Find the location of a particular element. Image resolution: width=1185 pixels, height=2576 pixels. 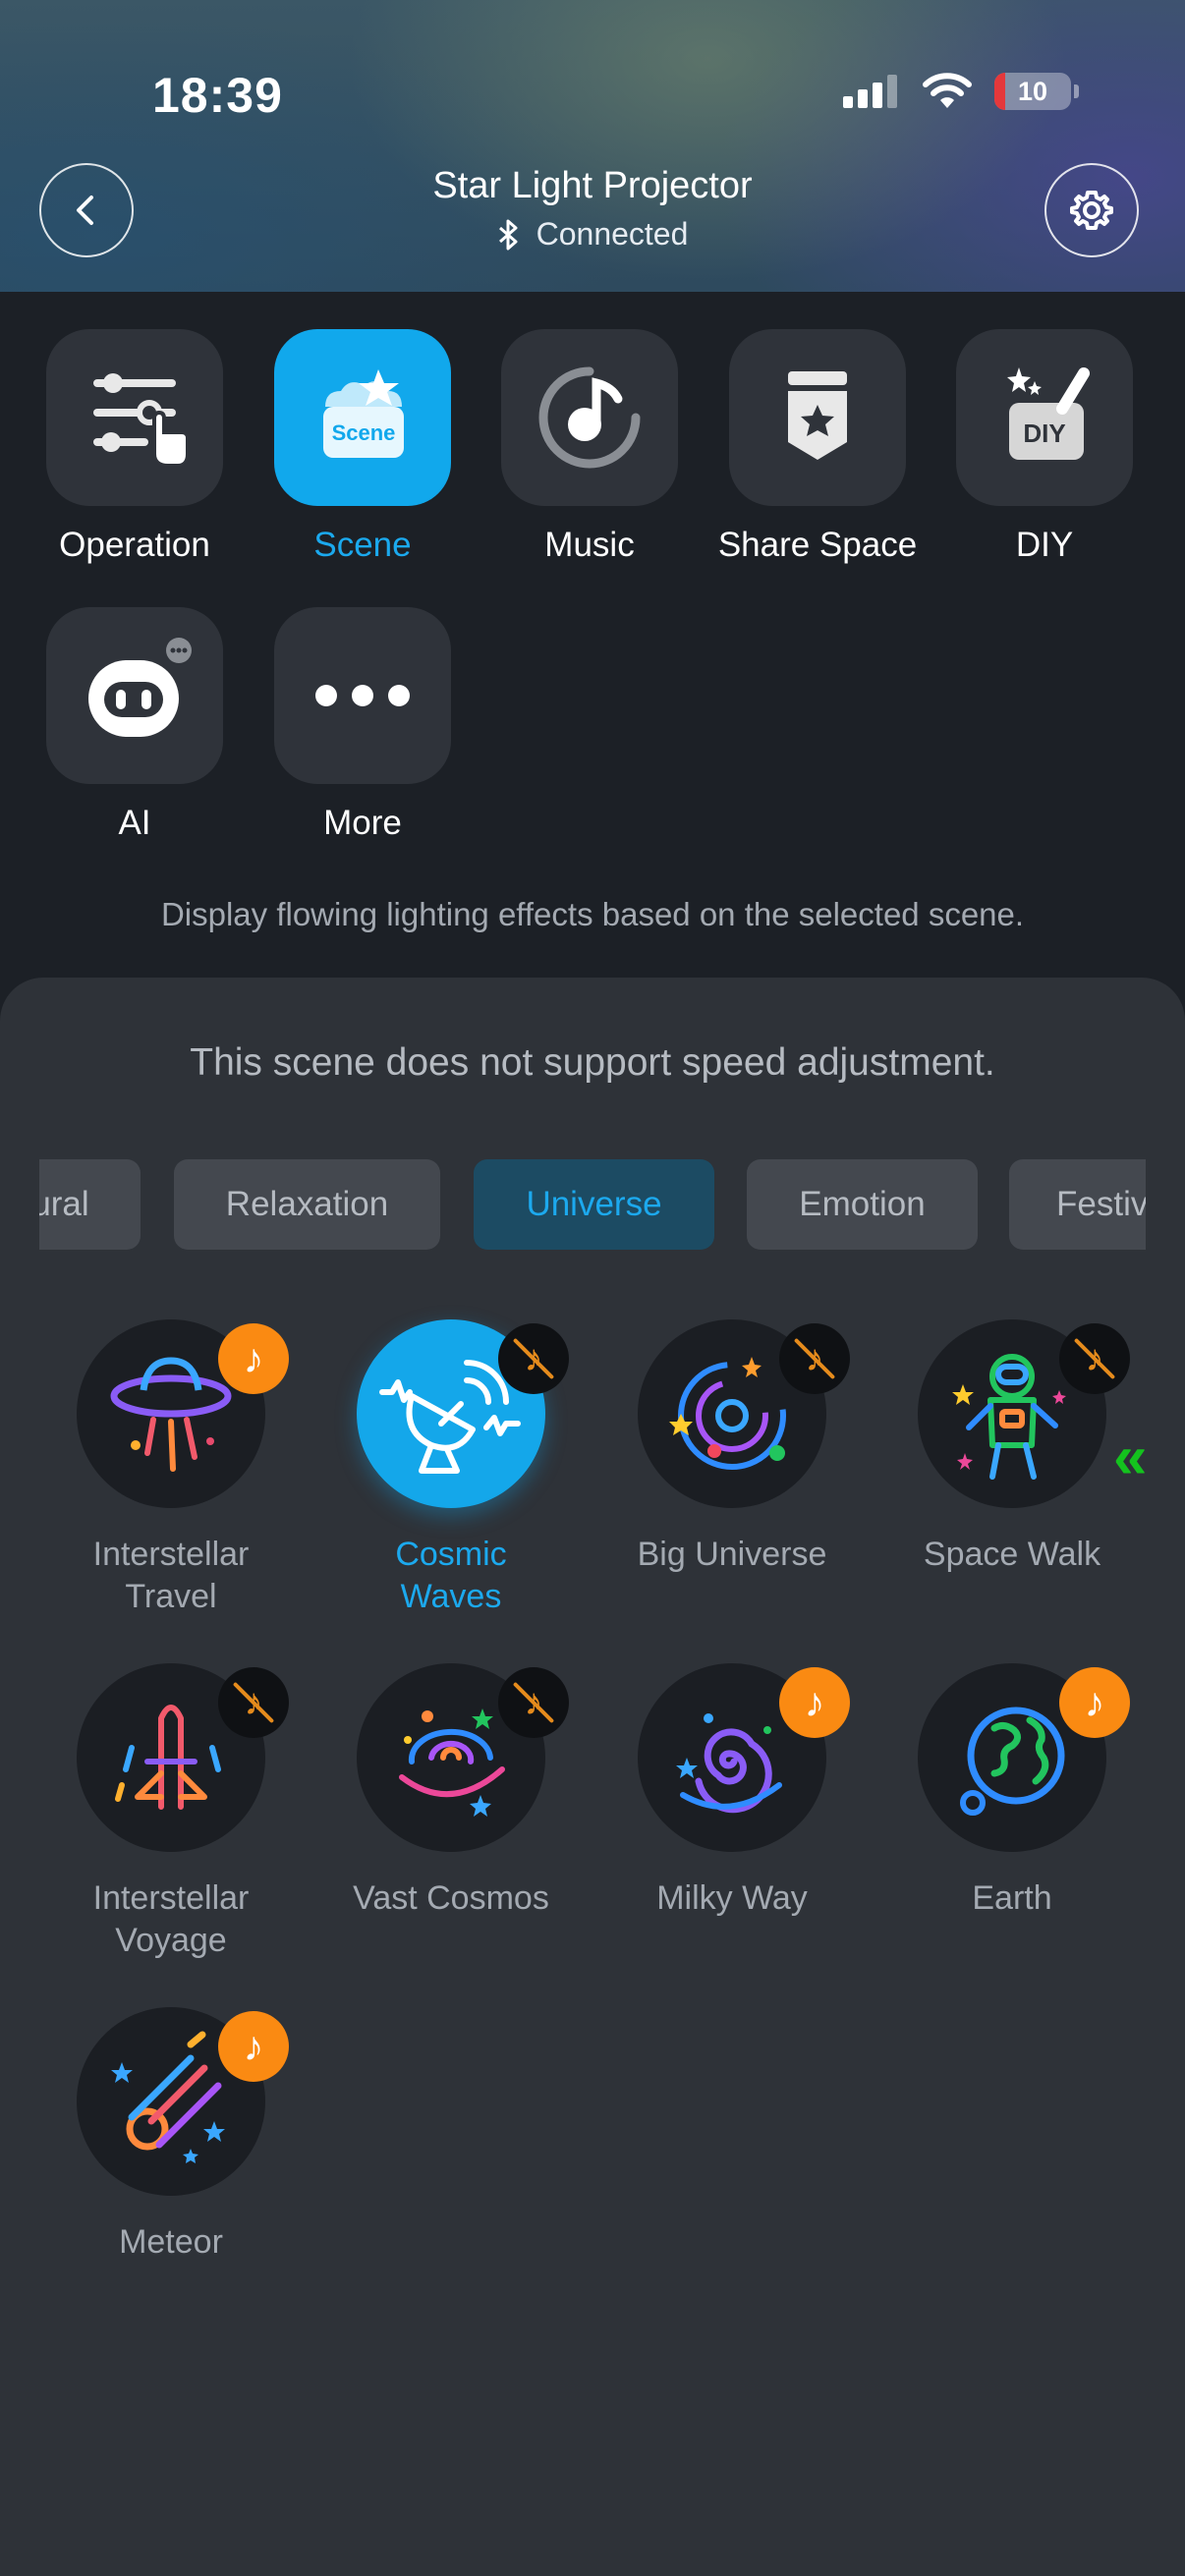

tab-relaxation: Relaxation is located at coordinates (307, 1204).